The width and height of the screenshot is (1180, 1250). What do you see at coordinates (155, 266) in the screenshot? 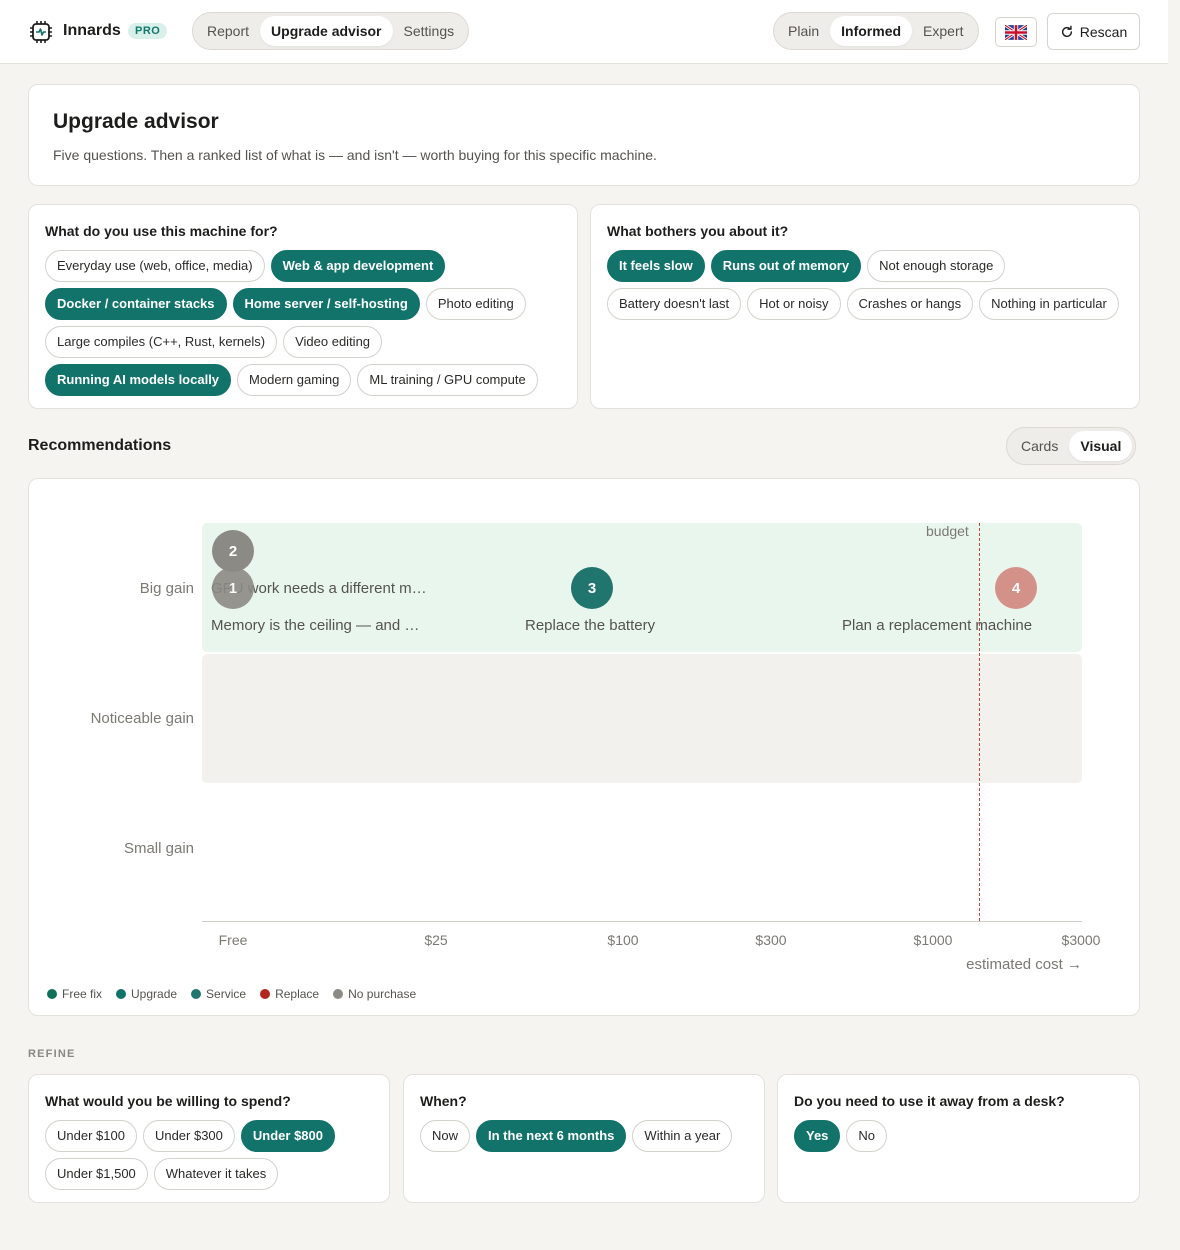
I see `chip-everyday-use: Everyday use (web, office, media)` at bounding box center [155, 266].